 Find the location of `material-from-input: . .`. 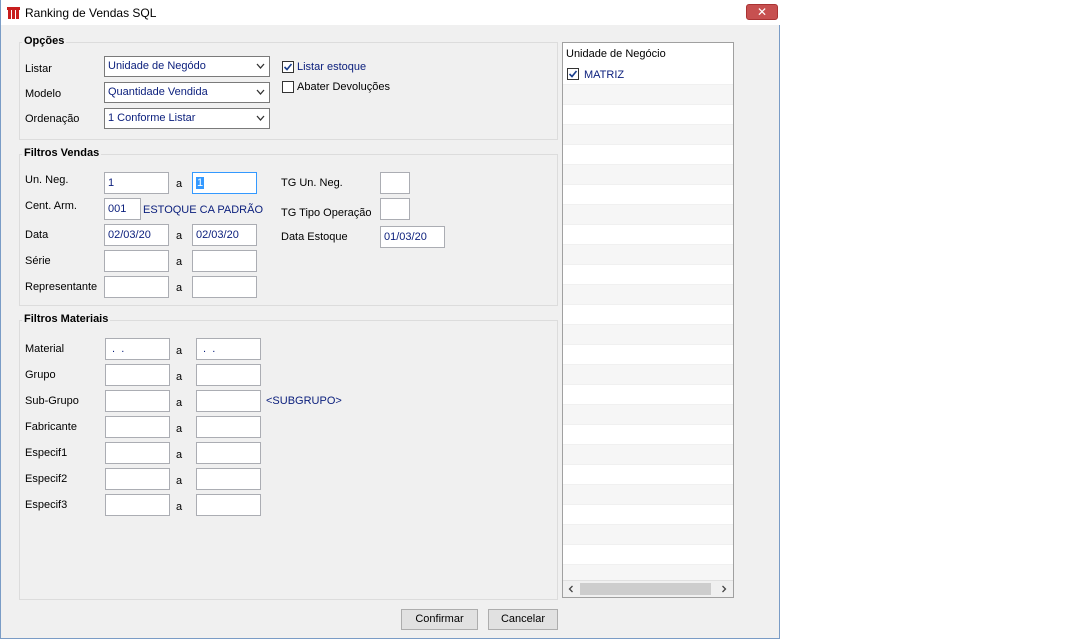

material-from-input: . . is located at coordinates (137, 349).